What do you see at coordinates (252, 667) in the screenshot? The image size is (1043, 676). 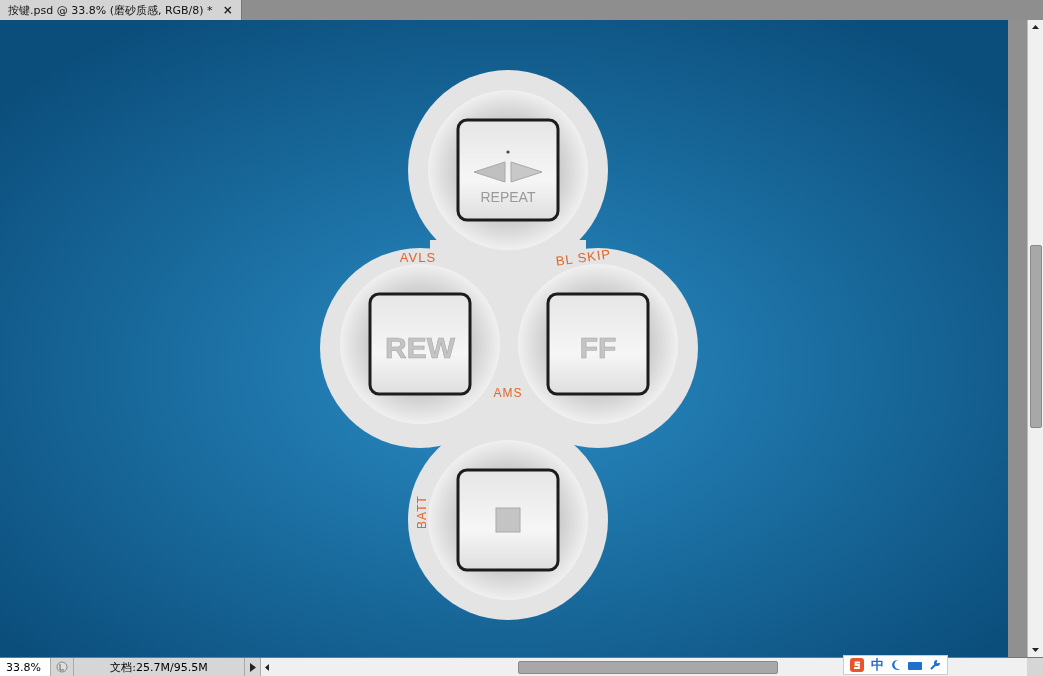 I see `triangle-icon` at bounding box center [252, 667].